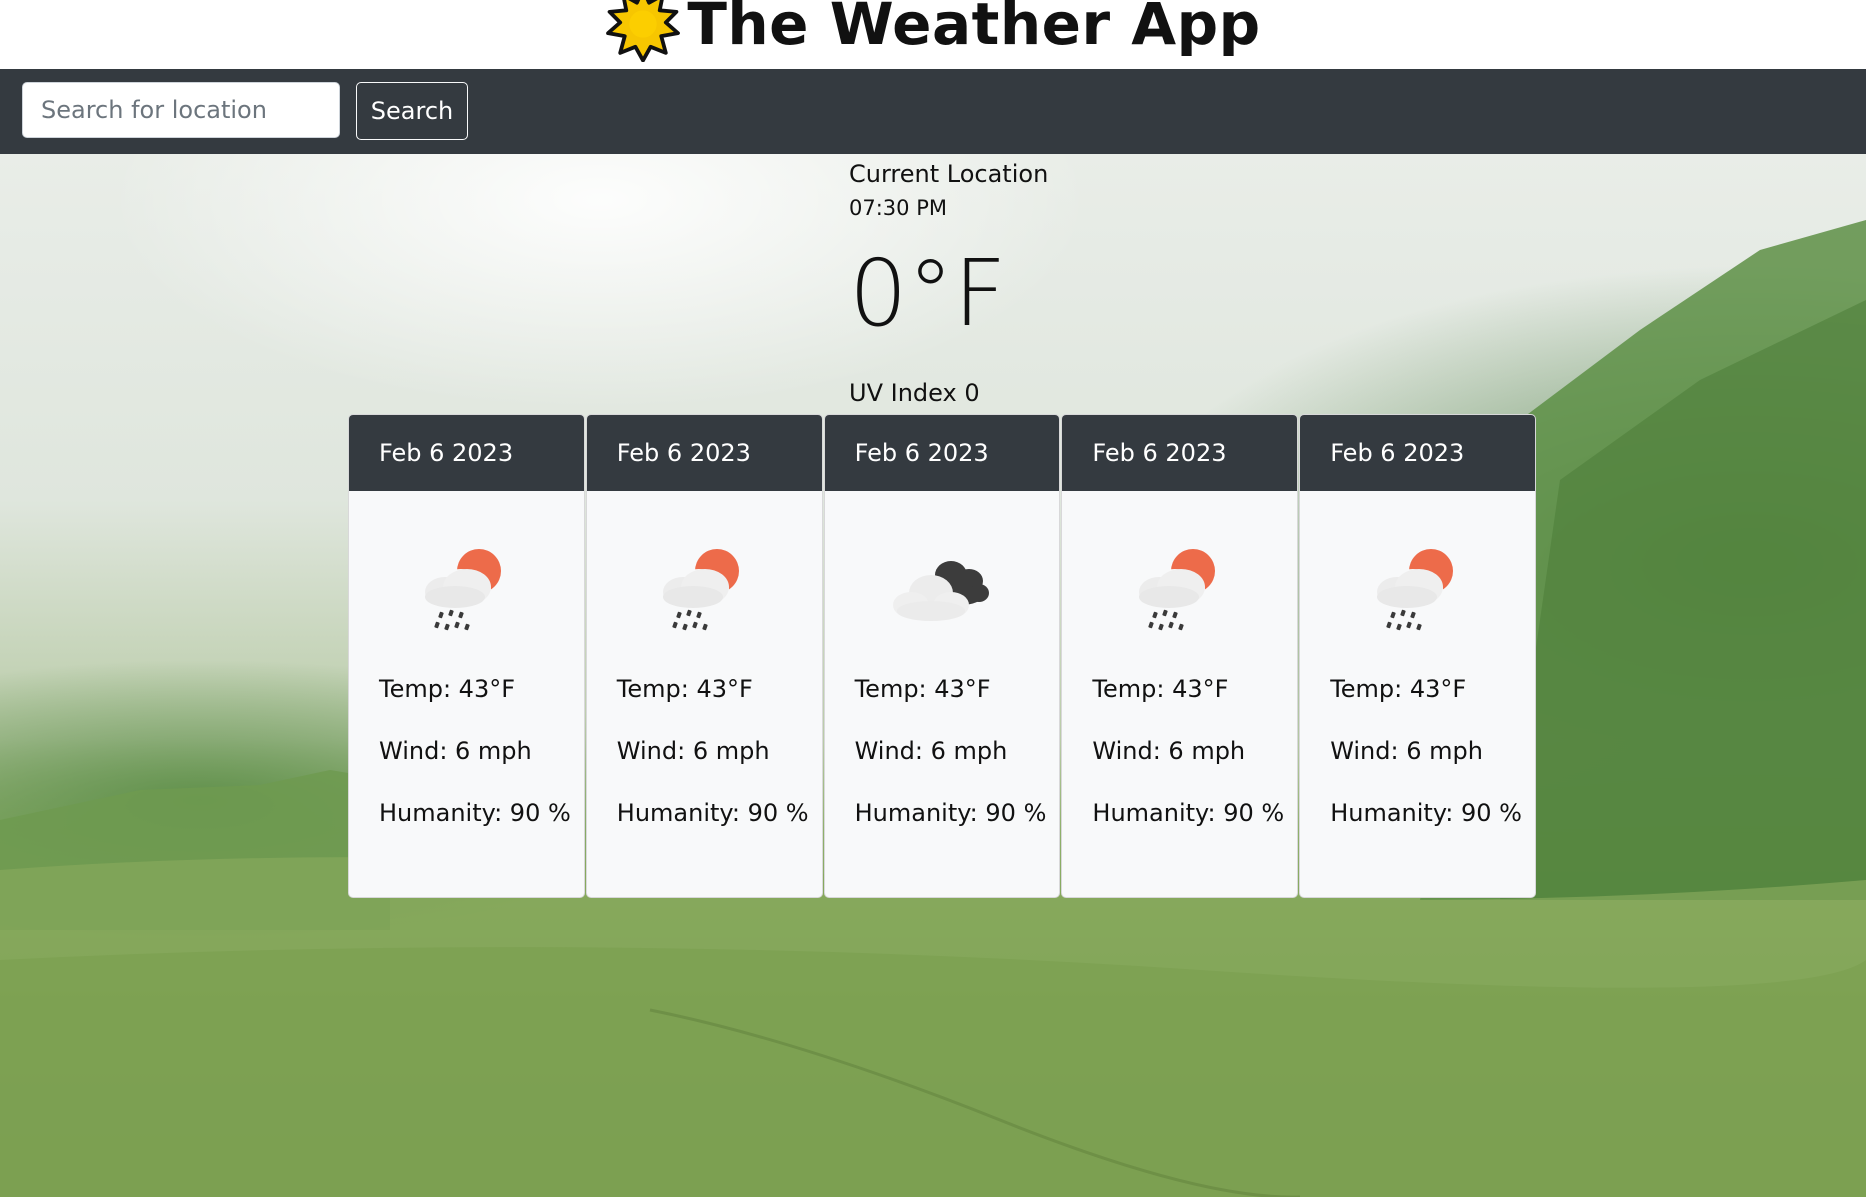  What do you see at coordinates (914, 393) in the screenshot?
I see `uv-index: UV Index 0` at bounding box center [914, 393].